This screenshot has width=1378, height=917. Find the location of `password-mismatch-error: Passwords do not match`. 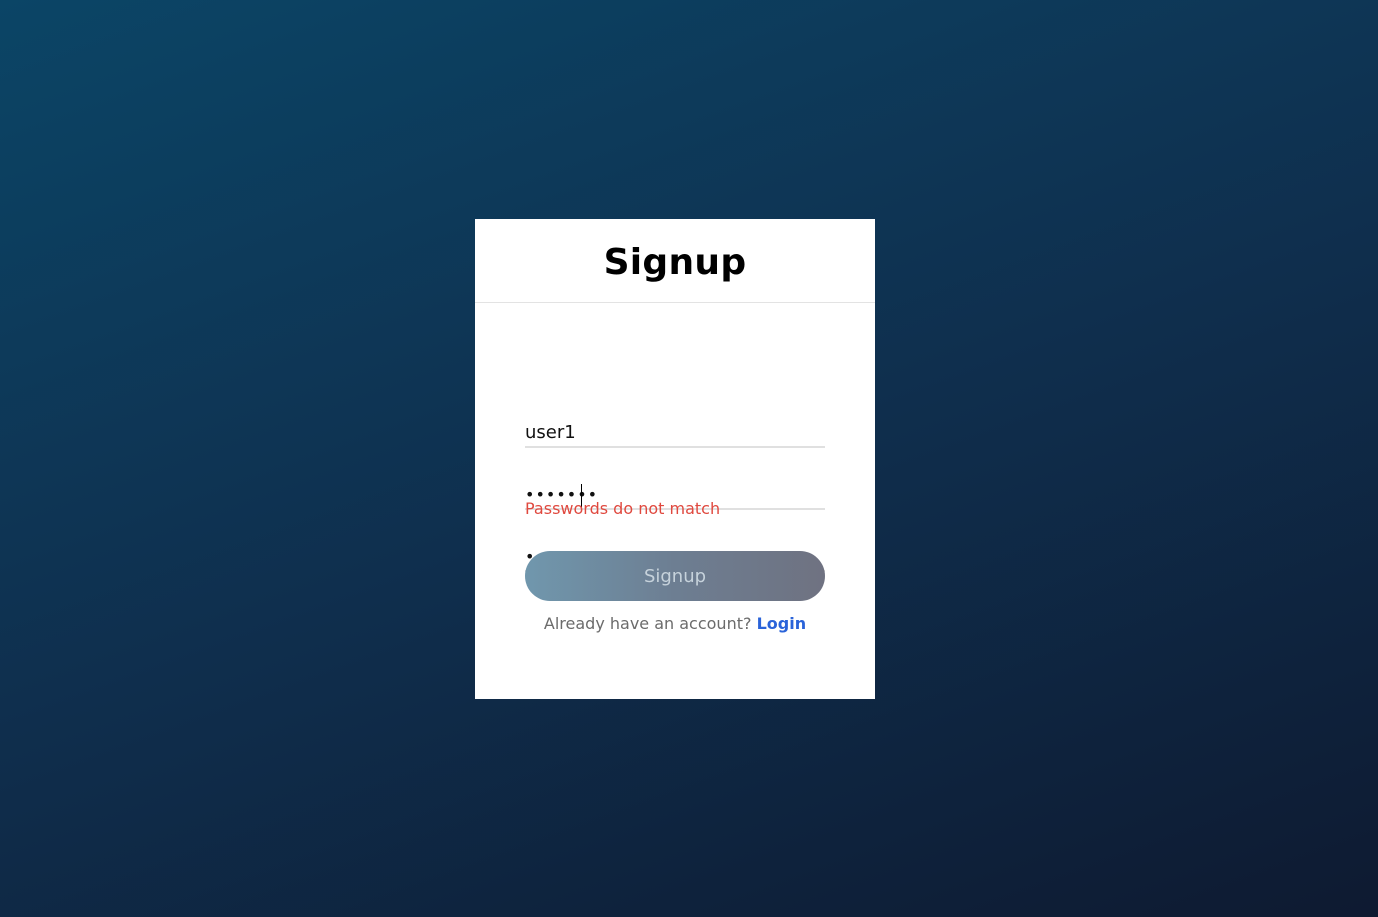

password-mismatch-error: Passwords do not match is located at coordinates (623, 508).